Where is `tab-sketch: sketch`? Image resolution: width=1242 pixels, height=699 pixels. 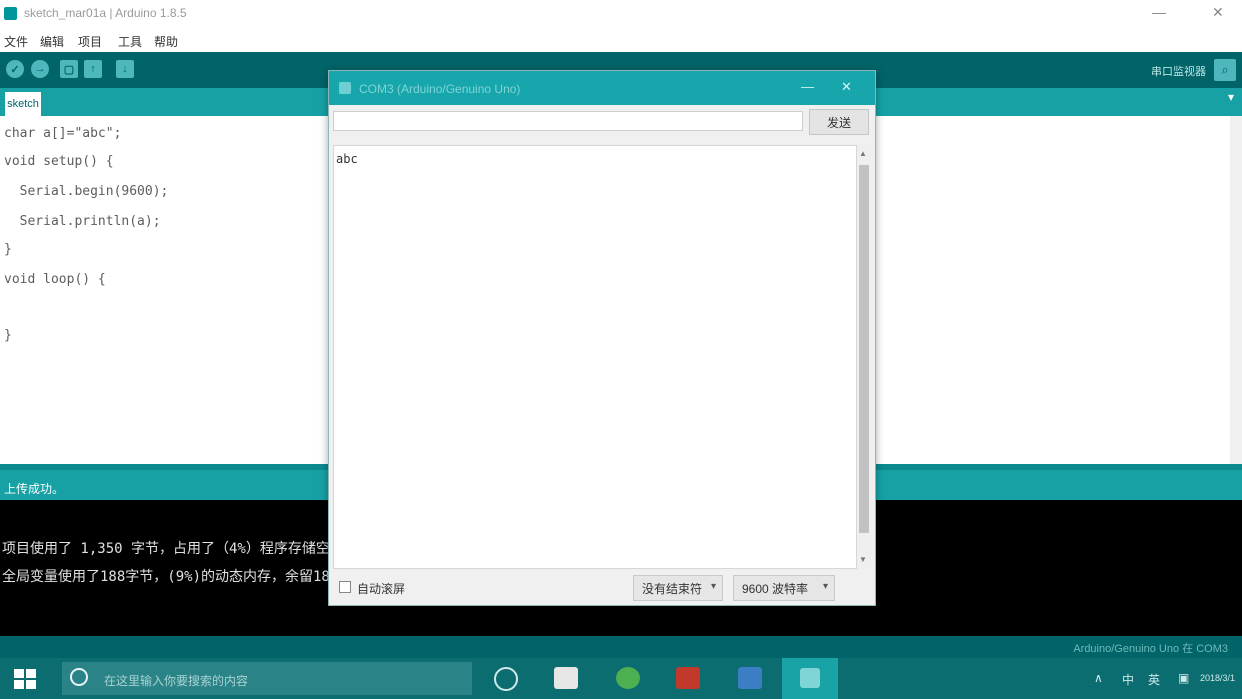
tab-sketch: sketch is located at coordinates (23, 104).